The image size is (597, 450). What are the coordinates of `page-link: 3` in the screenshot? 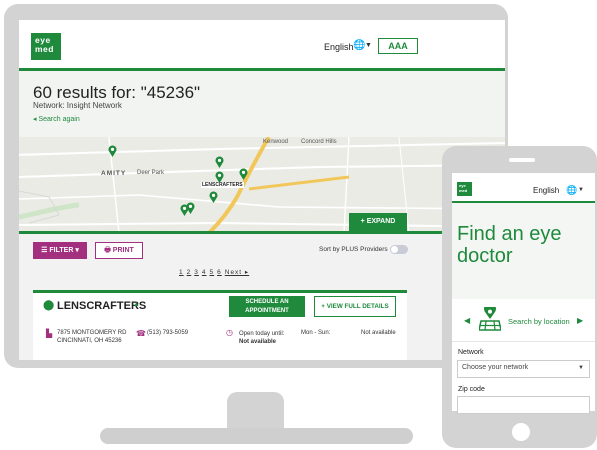 It's located at (196, 272).